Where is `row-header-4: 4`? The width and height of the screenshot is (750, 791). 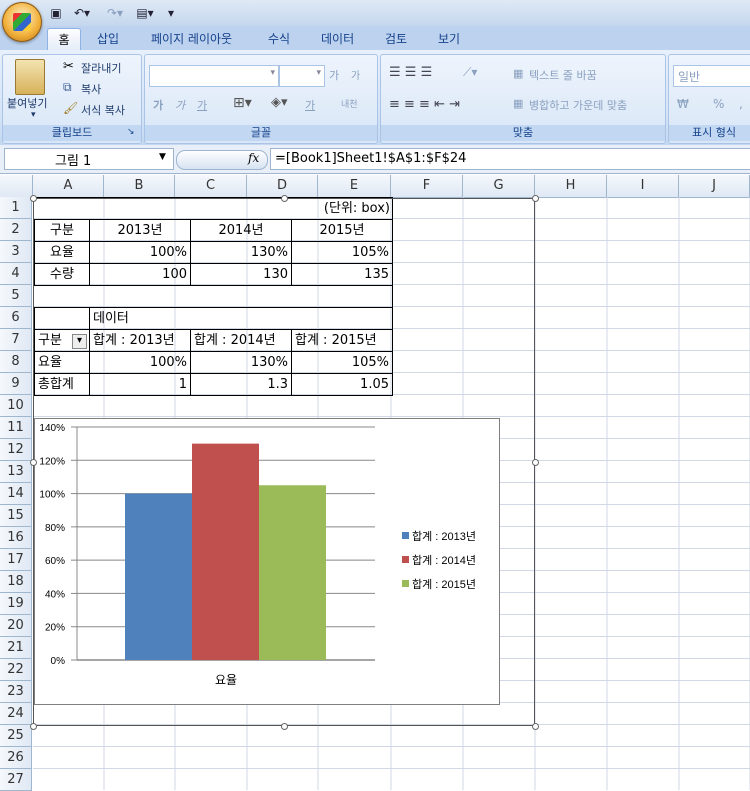 row-header-4: 4 is located at coordinates (16, 274).